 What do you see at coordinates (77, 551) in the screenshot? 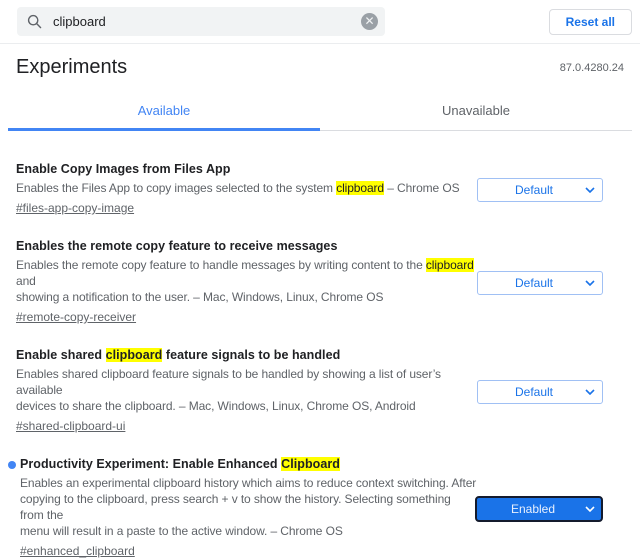
I see `experiment-permalink: #enhanced_clipboard` at bounding box center [77, 551].